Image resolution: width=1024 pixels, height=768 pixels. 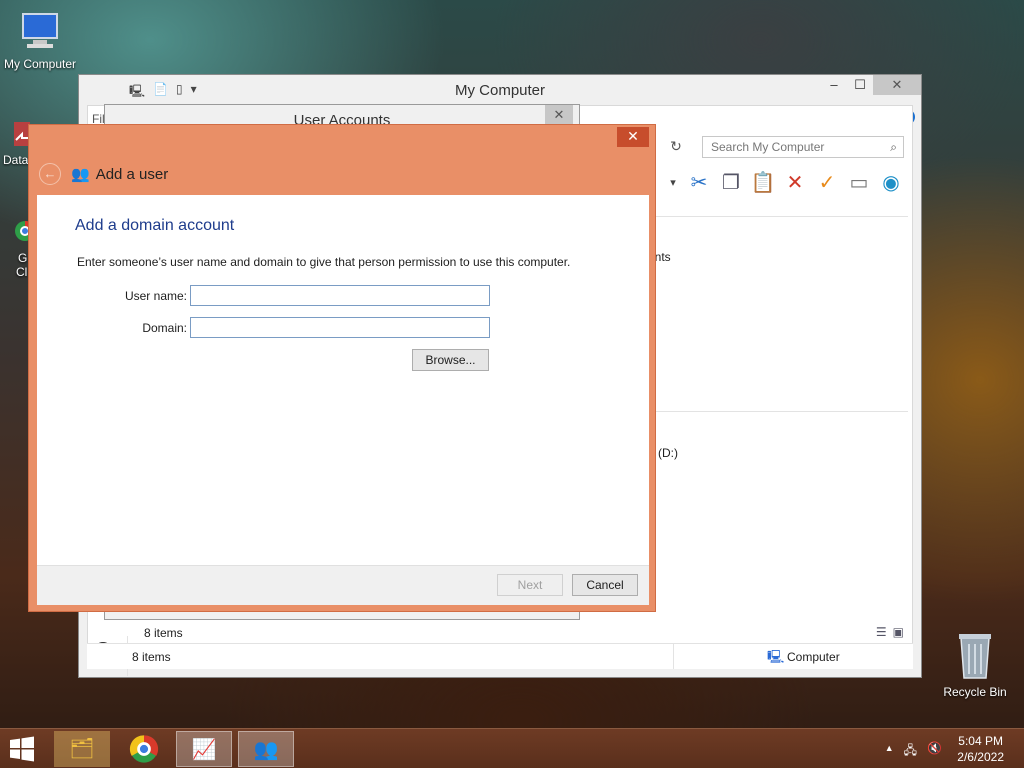 What do you see at coordinates (980, 741) in the screenshot?
I see `clock-time: 5:04 PM` at bounding box center [980, 741].